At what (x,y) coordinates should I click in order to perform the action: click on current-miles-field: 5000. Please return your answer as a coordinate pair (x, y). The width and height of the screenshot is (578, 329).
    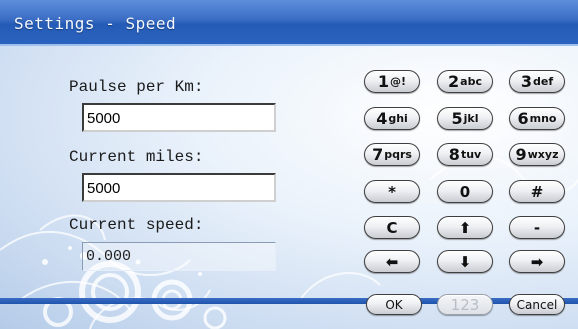
    Looking at the image, I should click on (179, 187).